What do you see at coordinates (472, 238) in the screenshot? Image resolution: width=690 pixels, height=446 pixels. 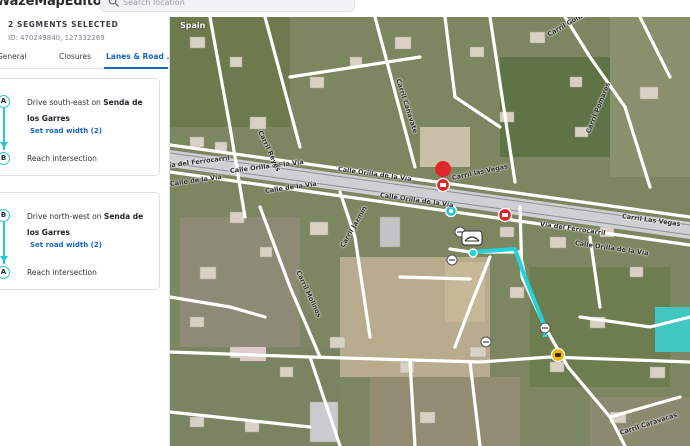 I see `bridge-marker-icon` at bounding box center [472, 238].